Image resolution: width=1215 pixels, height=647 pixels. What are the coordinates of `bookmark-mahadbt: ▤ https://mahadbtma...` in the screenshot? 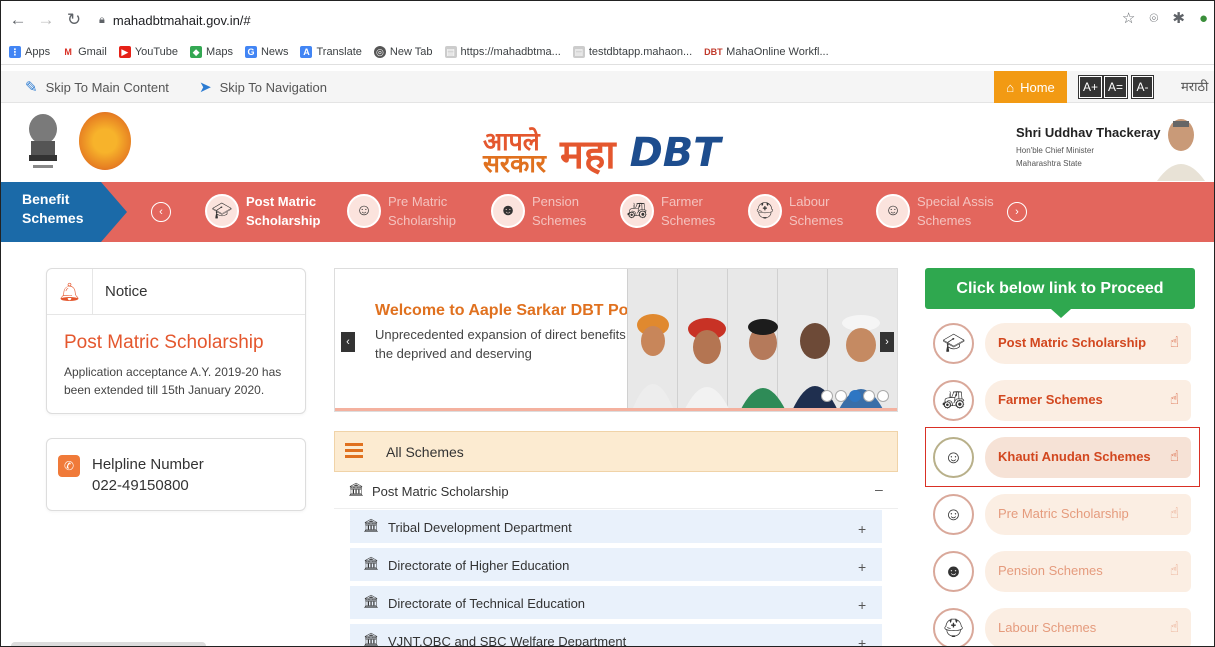 It's located at (502, 51).